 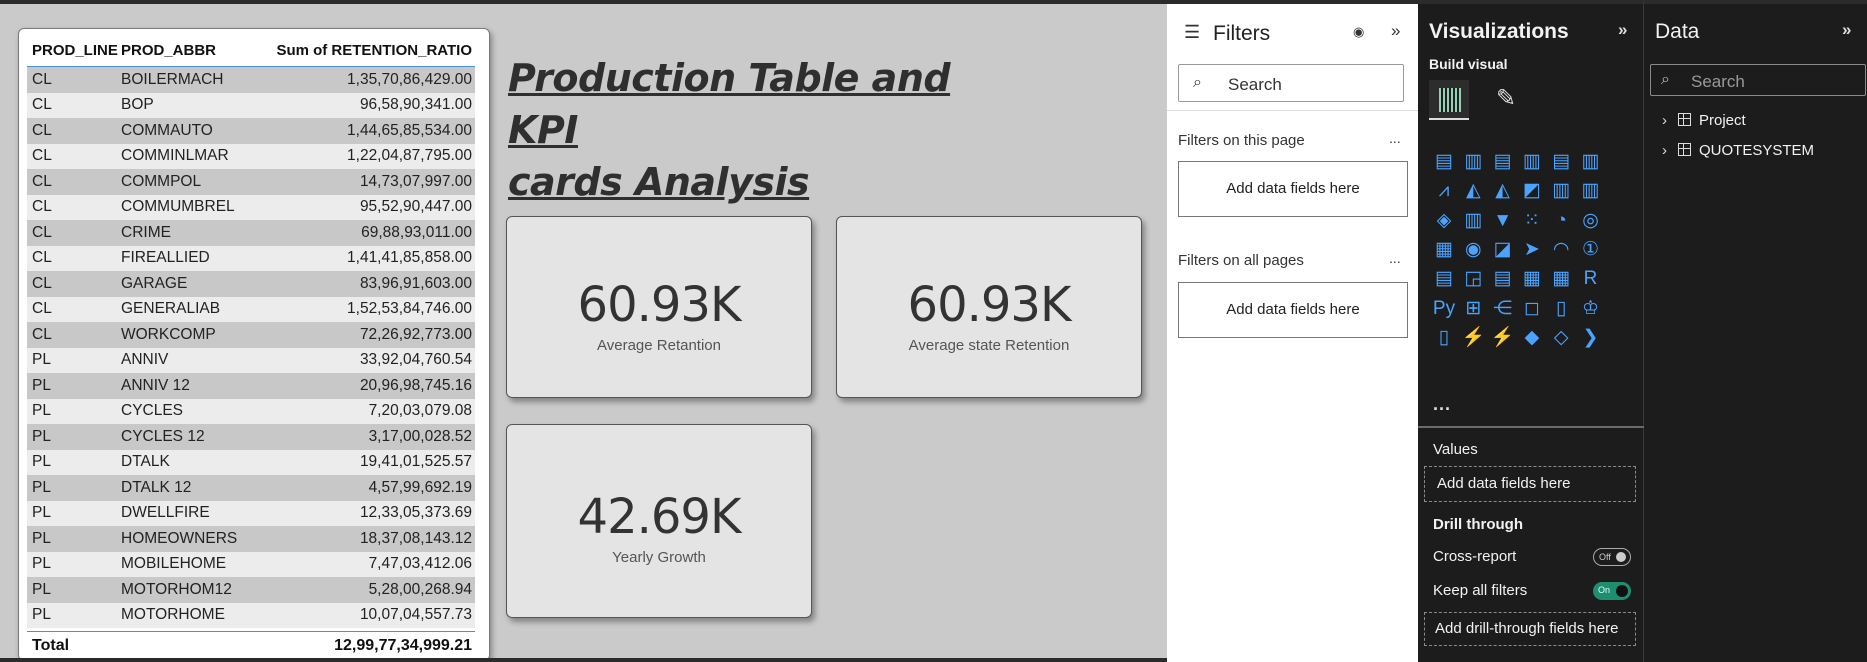 What do you see at coordinates (251, 590) in the screenshot?
I see `table-row: PL MOTORHOM12 5,28,00,268.94` at bounding box center [251, 590].